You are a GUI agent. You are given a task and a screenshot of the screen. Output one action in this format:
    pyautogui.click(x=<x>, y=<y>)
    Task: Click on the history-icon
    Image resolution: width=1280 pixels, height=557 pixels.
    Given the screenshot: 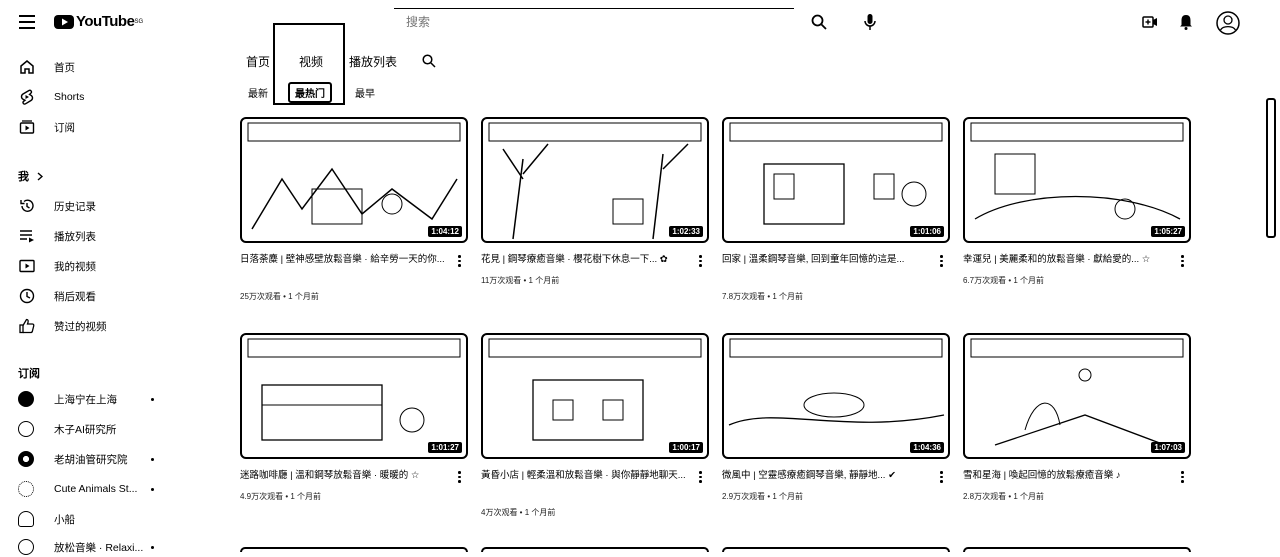 What is the action you would take?
    pyautogui.click(x=27, y=206)
    